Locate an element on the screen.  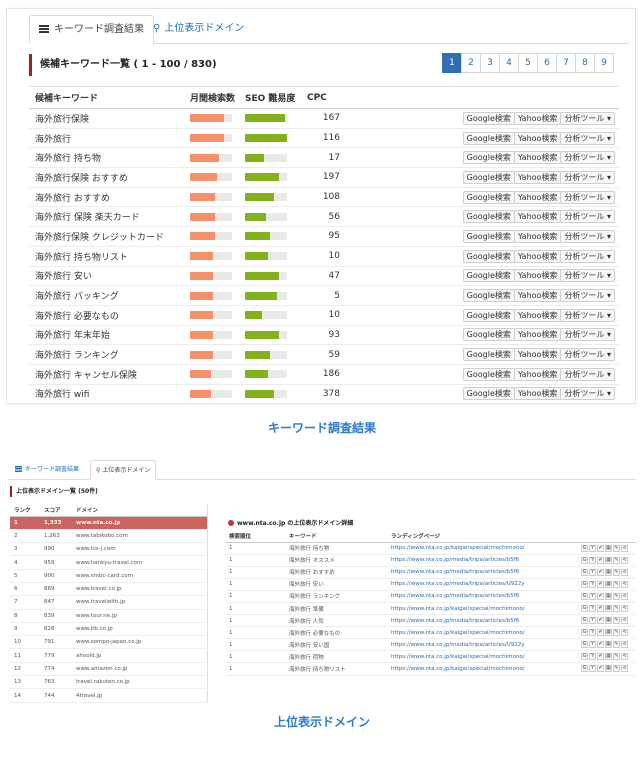
domain-cell: www.travelwith.jp is located at coordinates (140, 602).